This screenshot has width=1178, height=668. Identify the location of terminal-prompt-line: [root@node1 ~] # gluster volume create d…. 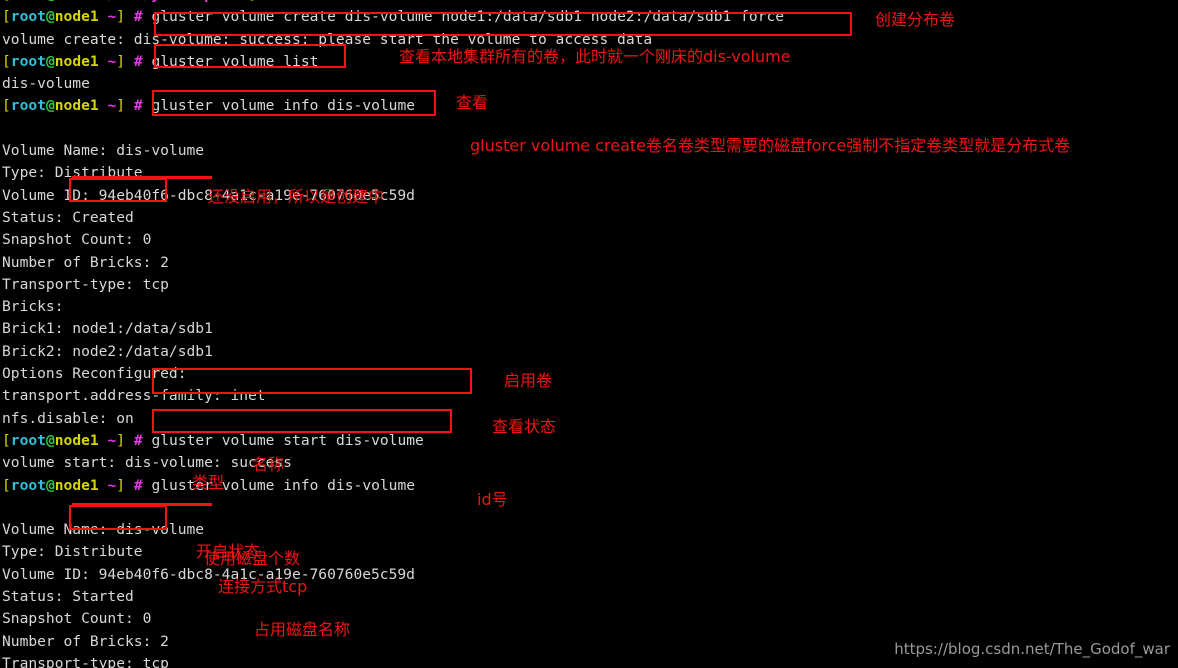
(589, 17).